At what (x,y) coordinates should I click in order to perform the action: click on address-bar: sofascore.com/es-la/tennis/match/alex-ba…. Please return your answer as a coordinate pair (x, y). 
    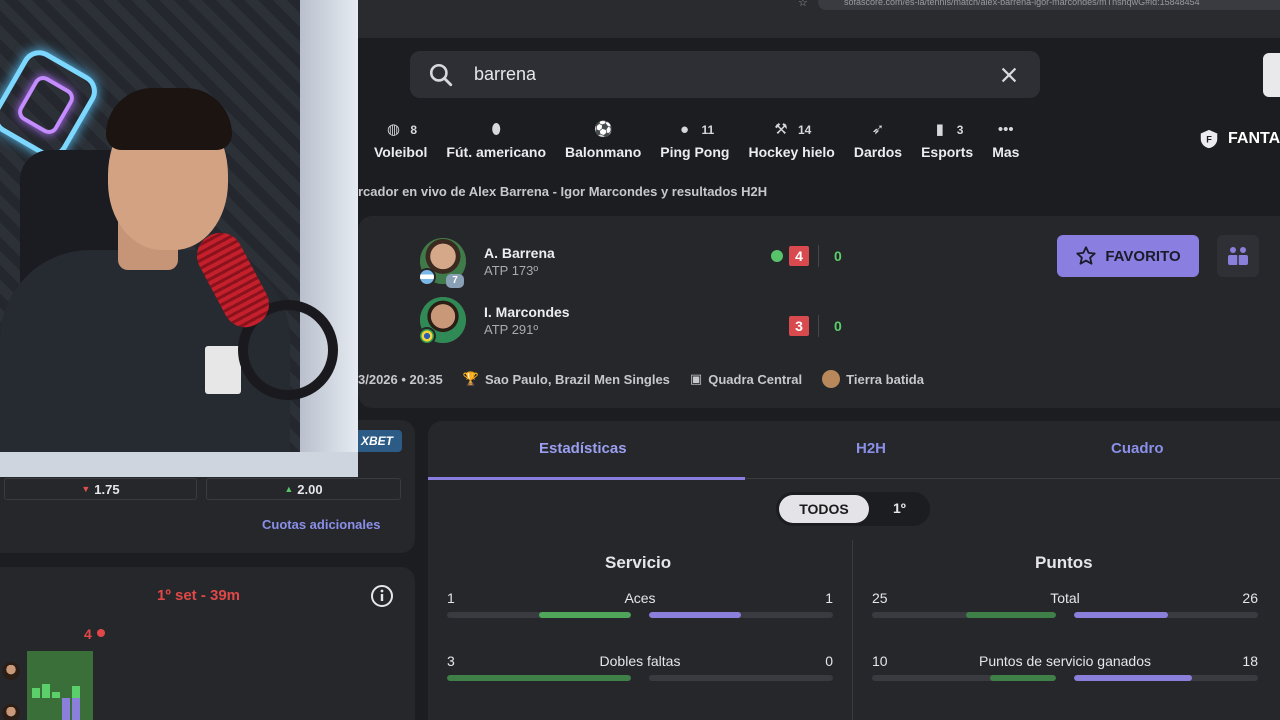
    Looking at the image, I should click on (1049, 5).